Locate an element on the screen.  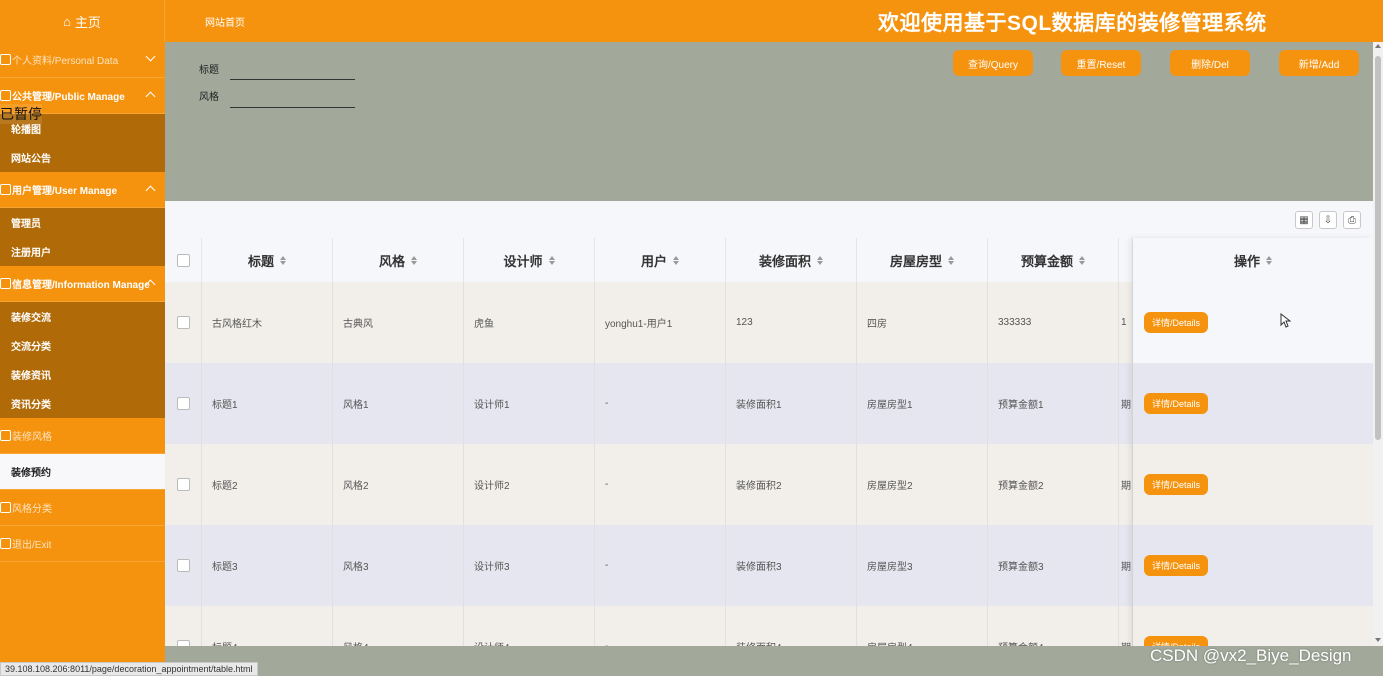
sidebar-group-label: 装修风格 is located at coordinates (32, 437).